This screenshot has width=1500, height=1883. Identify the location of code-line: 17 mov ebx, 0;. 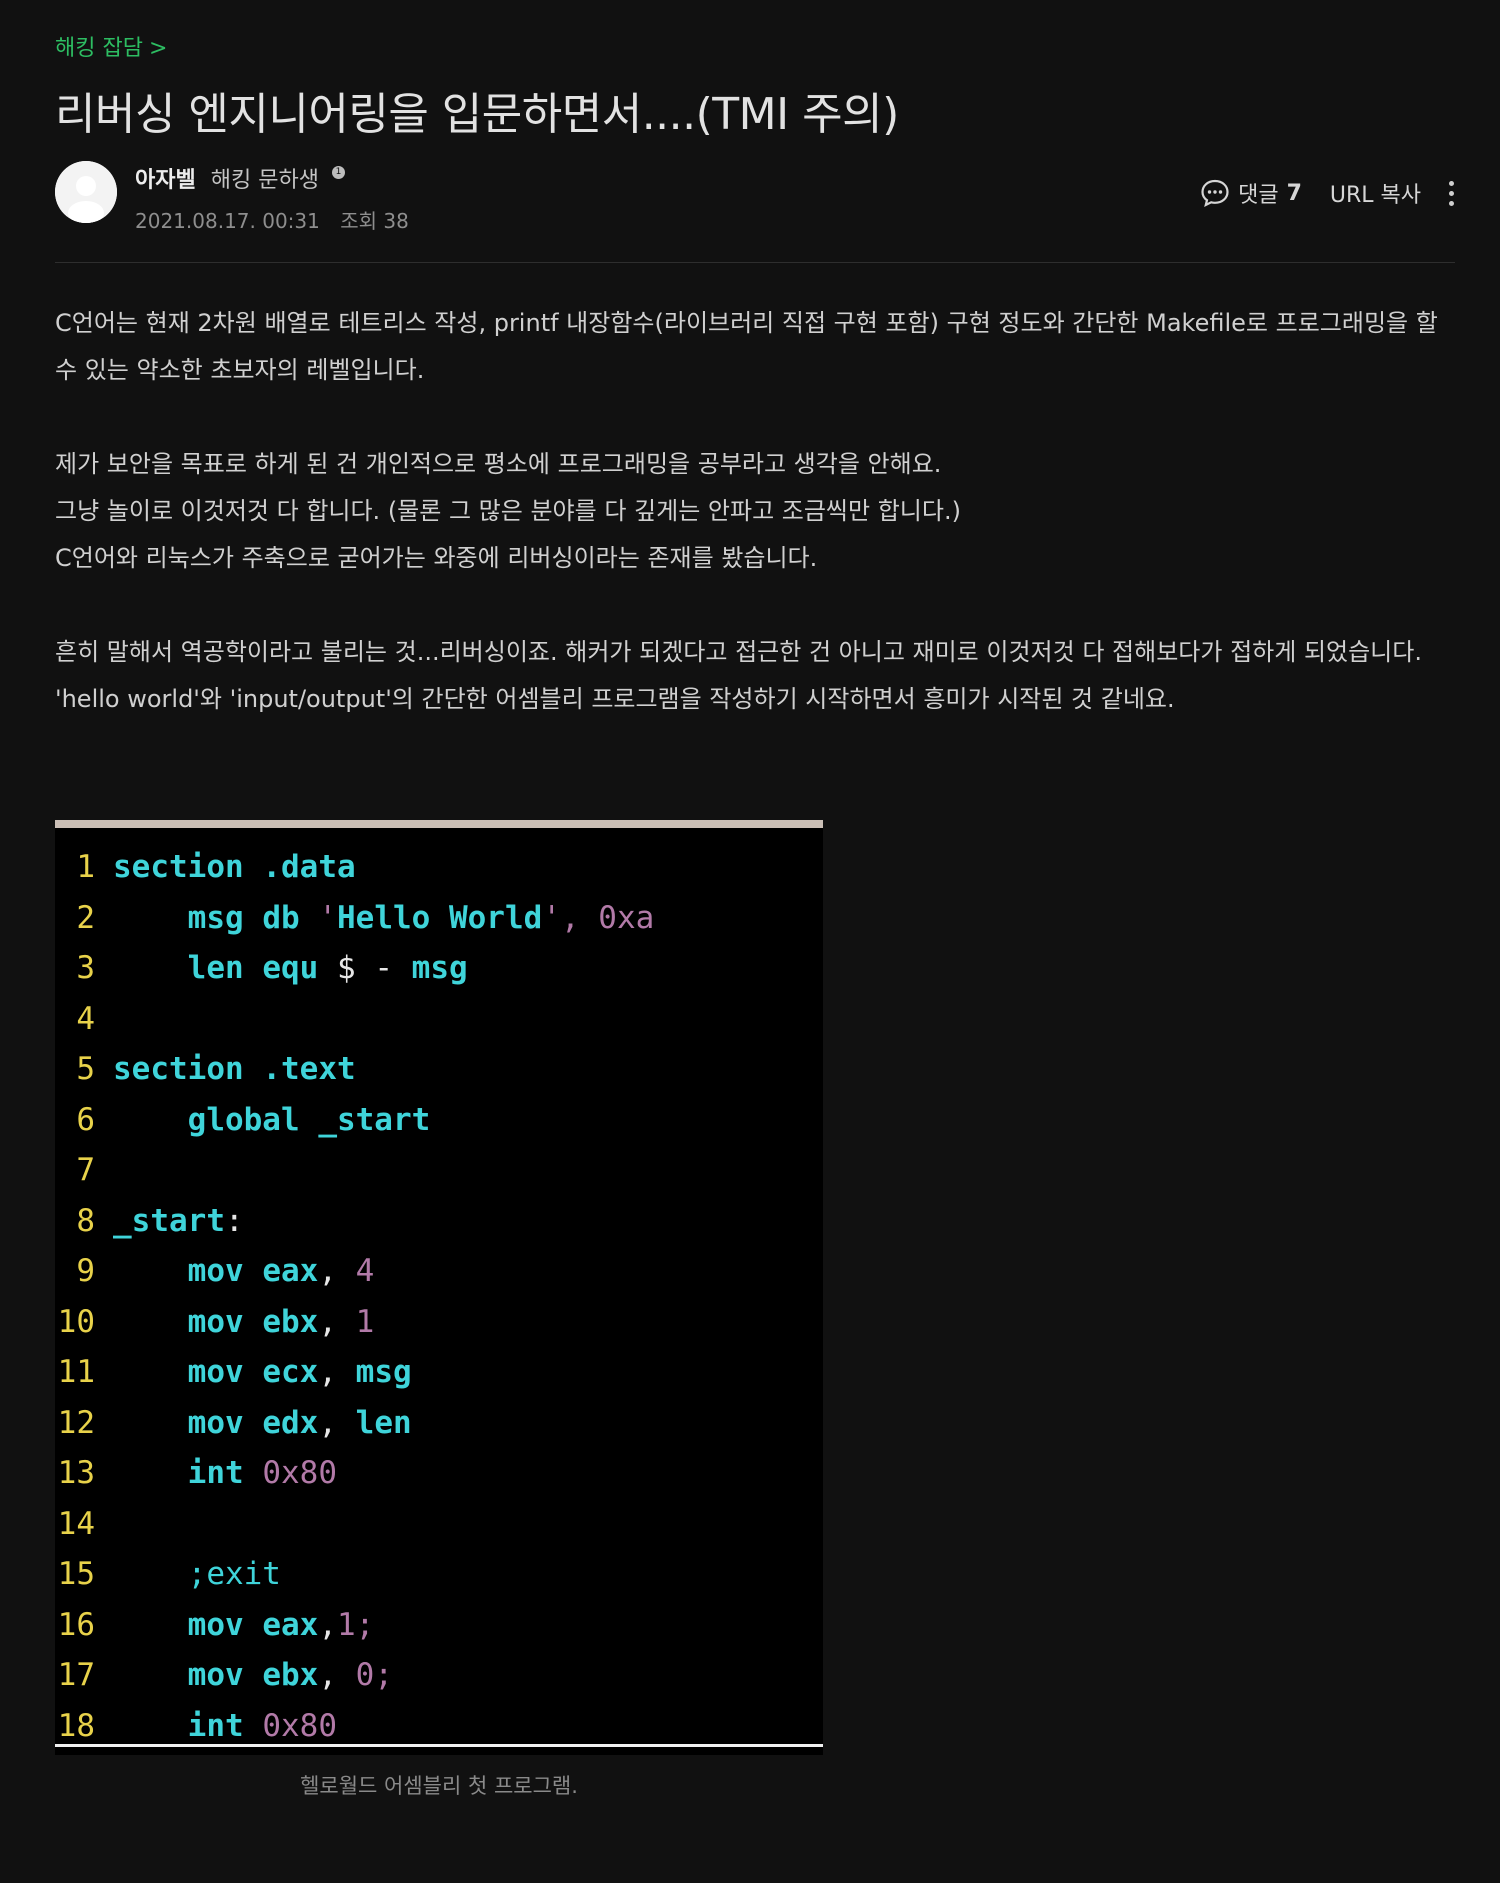
(439, 1675).